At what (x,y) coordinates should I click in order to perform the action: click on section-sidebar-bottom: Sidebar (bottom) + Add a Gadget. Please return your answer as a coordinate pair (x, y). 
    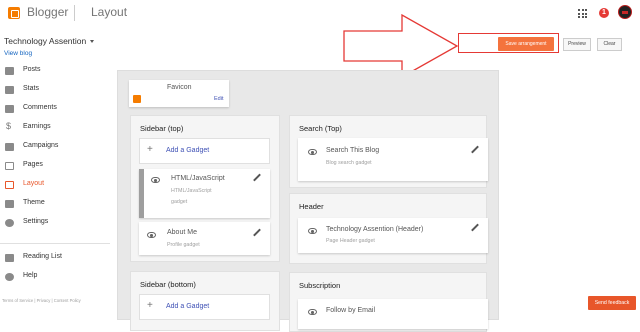
    Looking at the image, I should click on (205, 301).